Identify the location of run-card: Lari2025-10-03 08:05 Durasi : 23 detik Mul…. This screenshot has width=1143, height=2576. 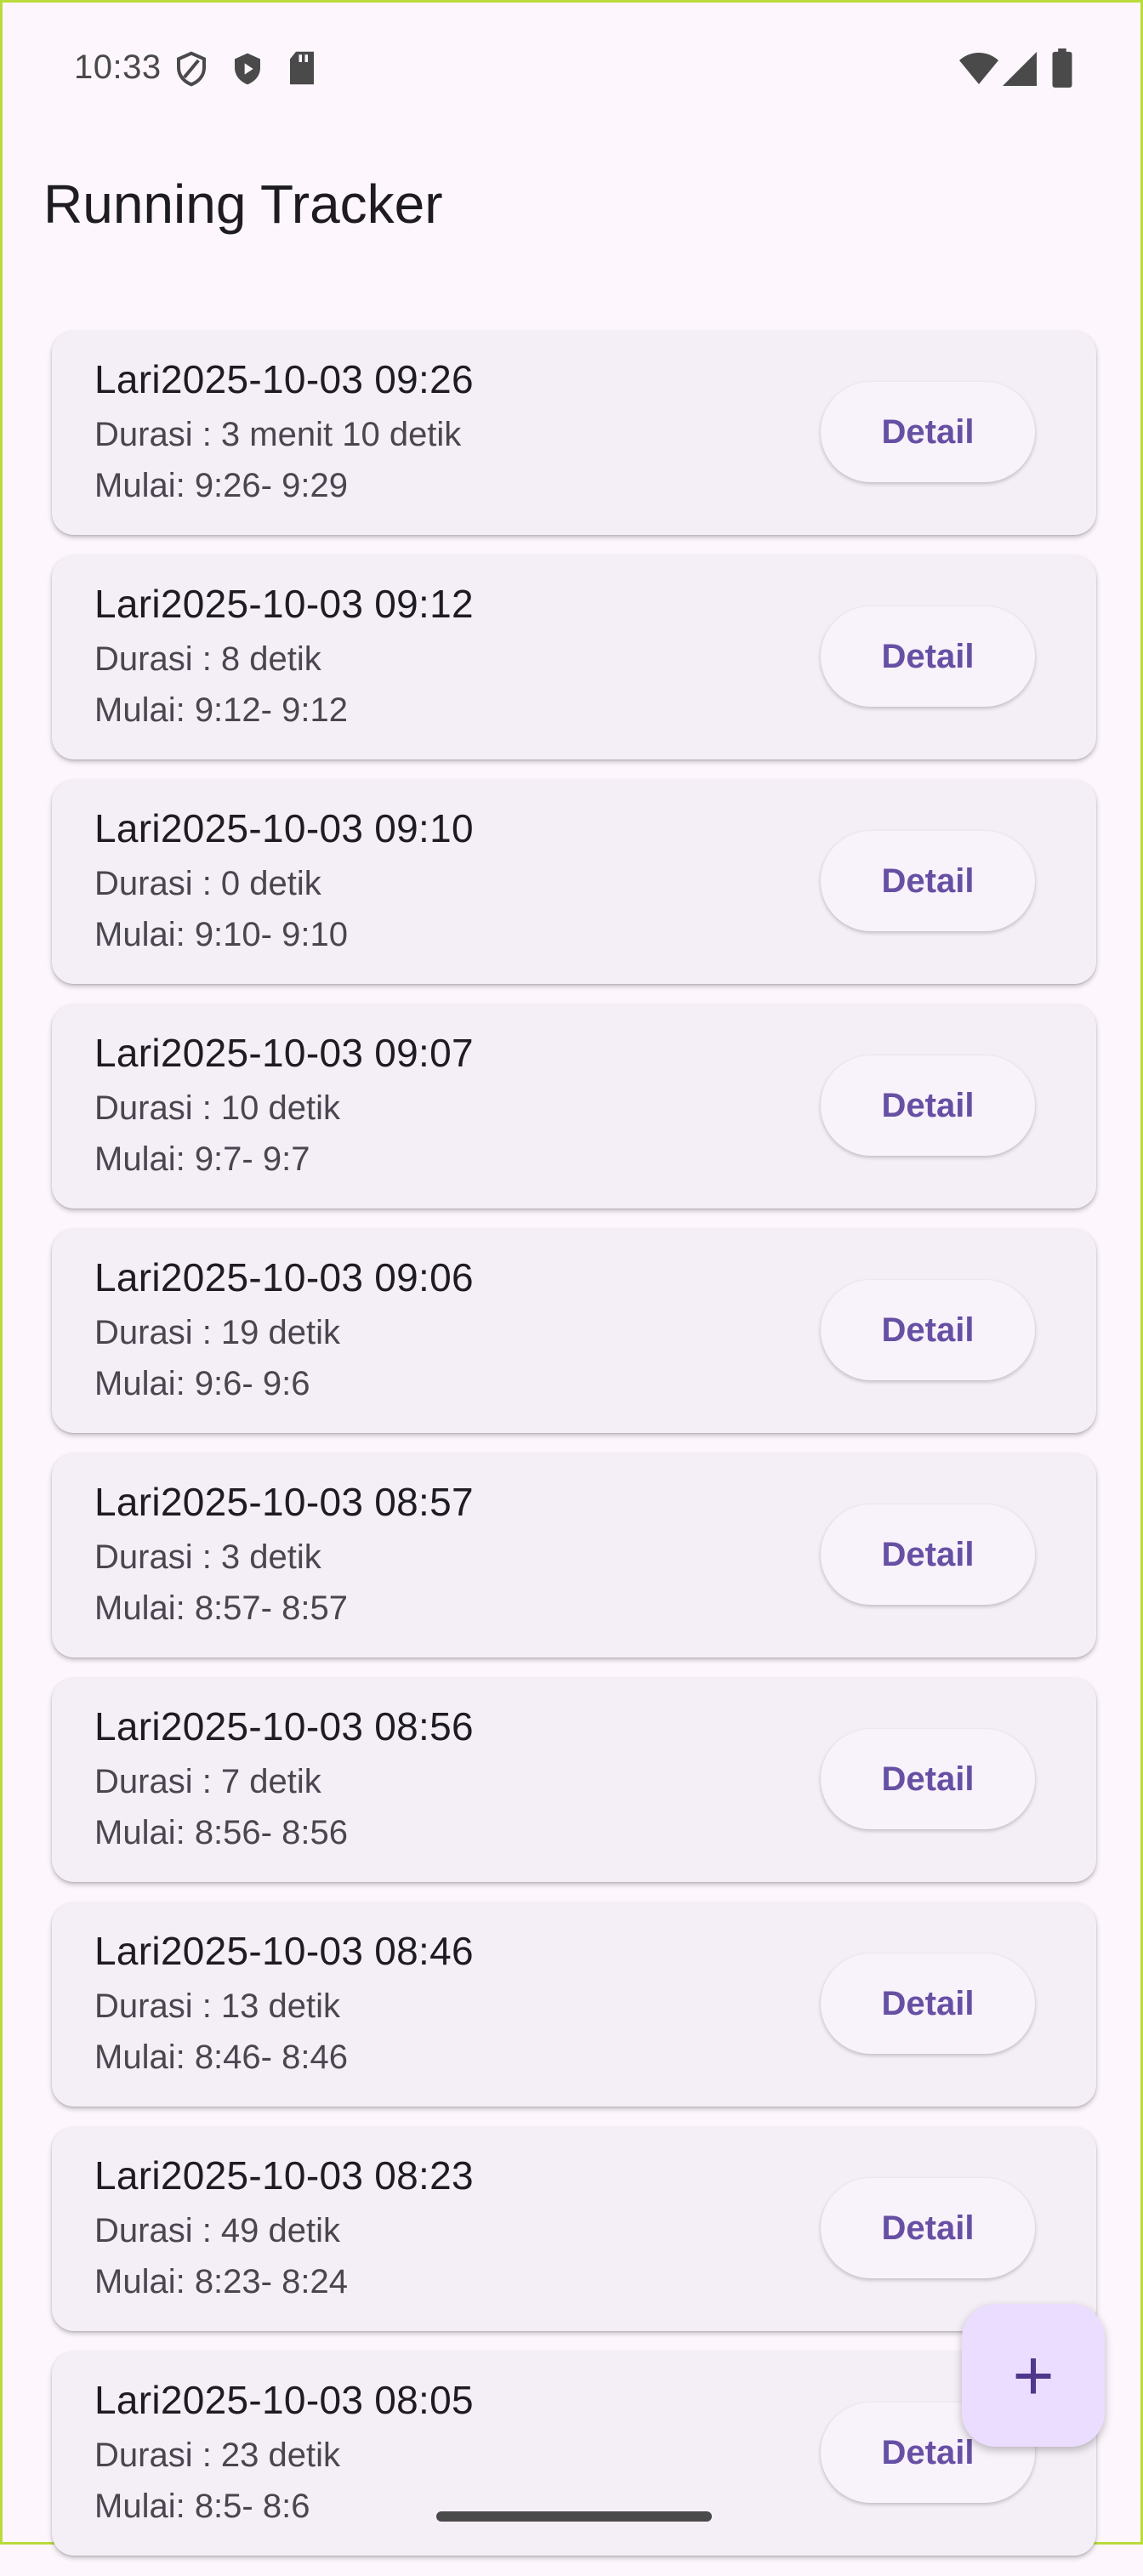
(574, 2453).